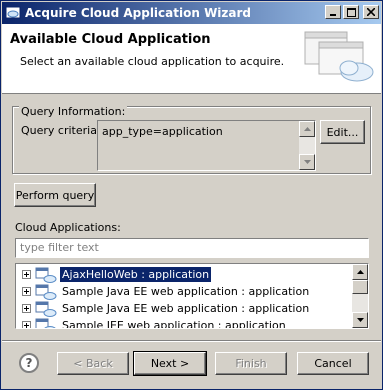  I want to click on window-title: Acquire Cloud Application Wizard, so click(138, 13).